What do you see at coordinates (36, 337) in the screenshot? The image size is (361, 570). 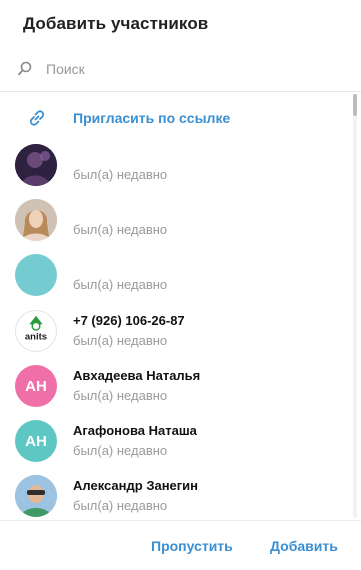 I see `avatar-logo-text: anits` at bounding box center [36, 337].